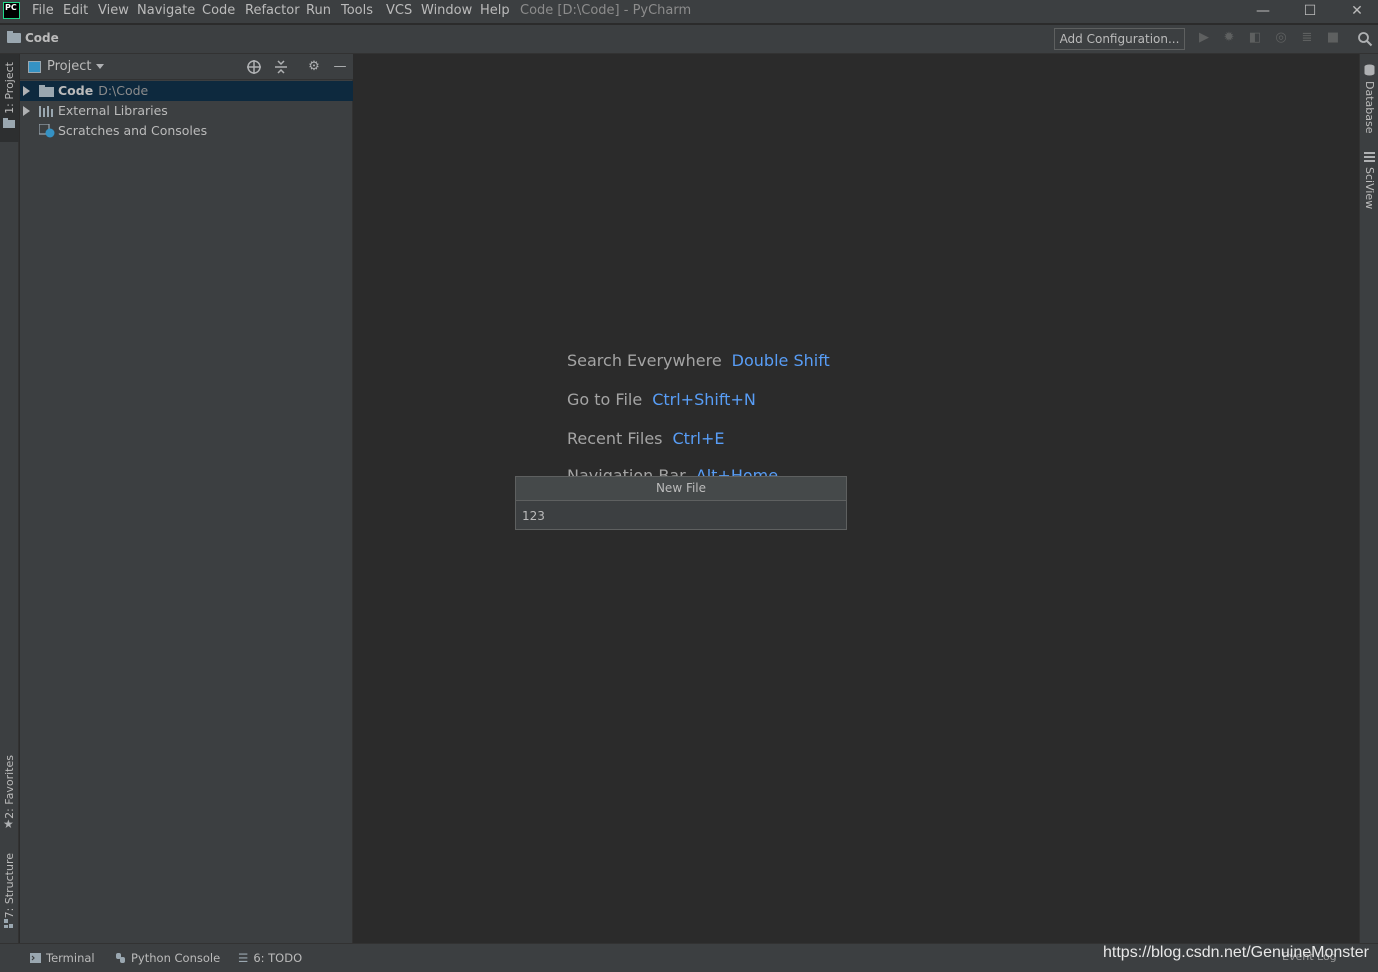  What do you see at coordinates (113, 10) in the screenshot?
I see `menu-view: View` at bounding box center [113, 10].